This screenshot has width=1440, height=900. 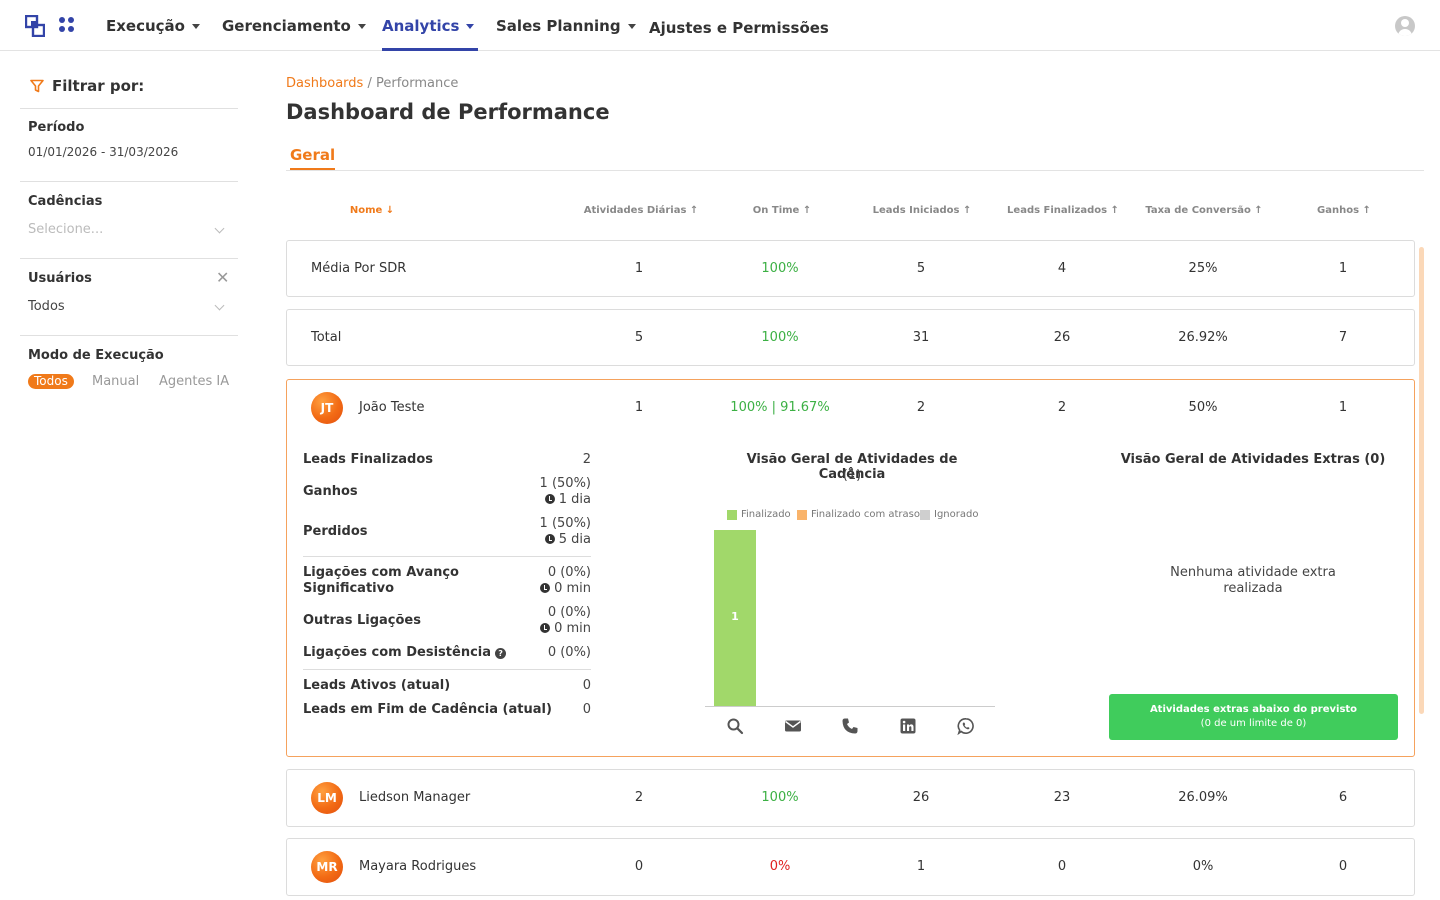 I want to click on filter-header: Filtrar por:, so click(x=87, y=86).